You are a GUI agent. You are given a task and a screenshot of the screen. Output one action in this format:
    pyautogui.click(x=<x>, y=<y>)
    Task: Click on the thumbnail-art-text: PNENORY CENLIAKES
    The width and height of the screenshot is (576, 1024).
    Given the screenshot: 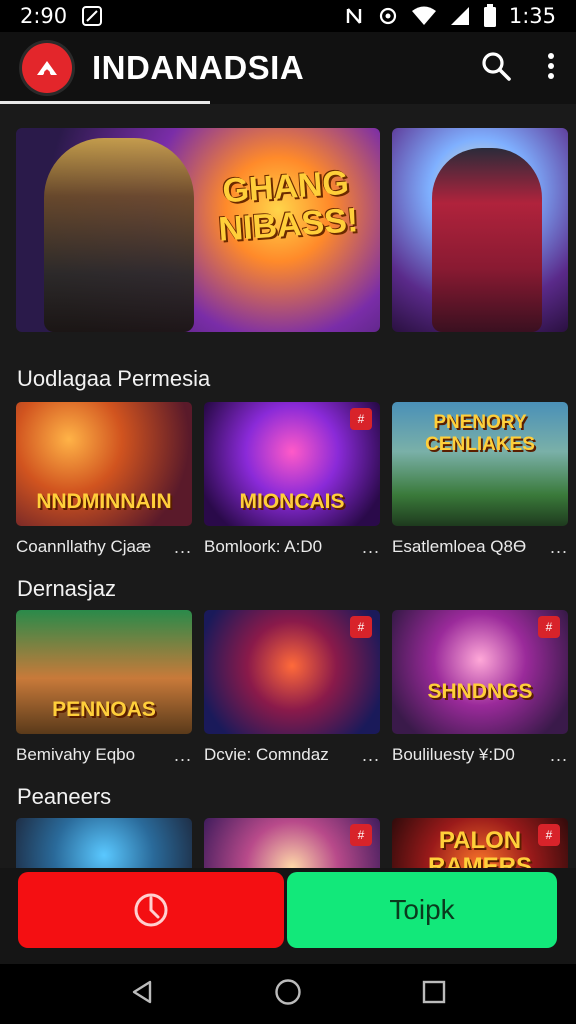 What is the action you would take?
    pyautogui.click(x=480, y=433)
    